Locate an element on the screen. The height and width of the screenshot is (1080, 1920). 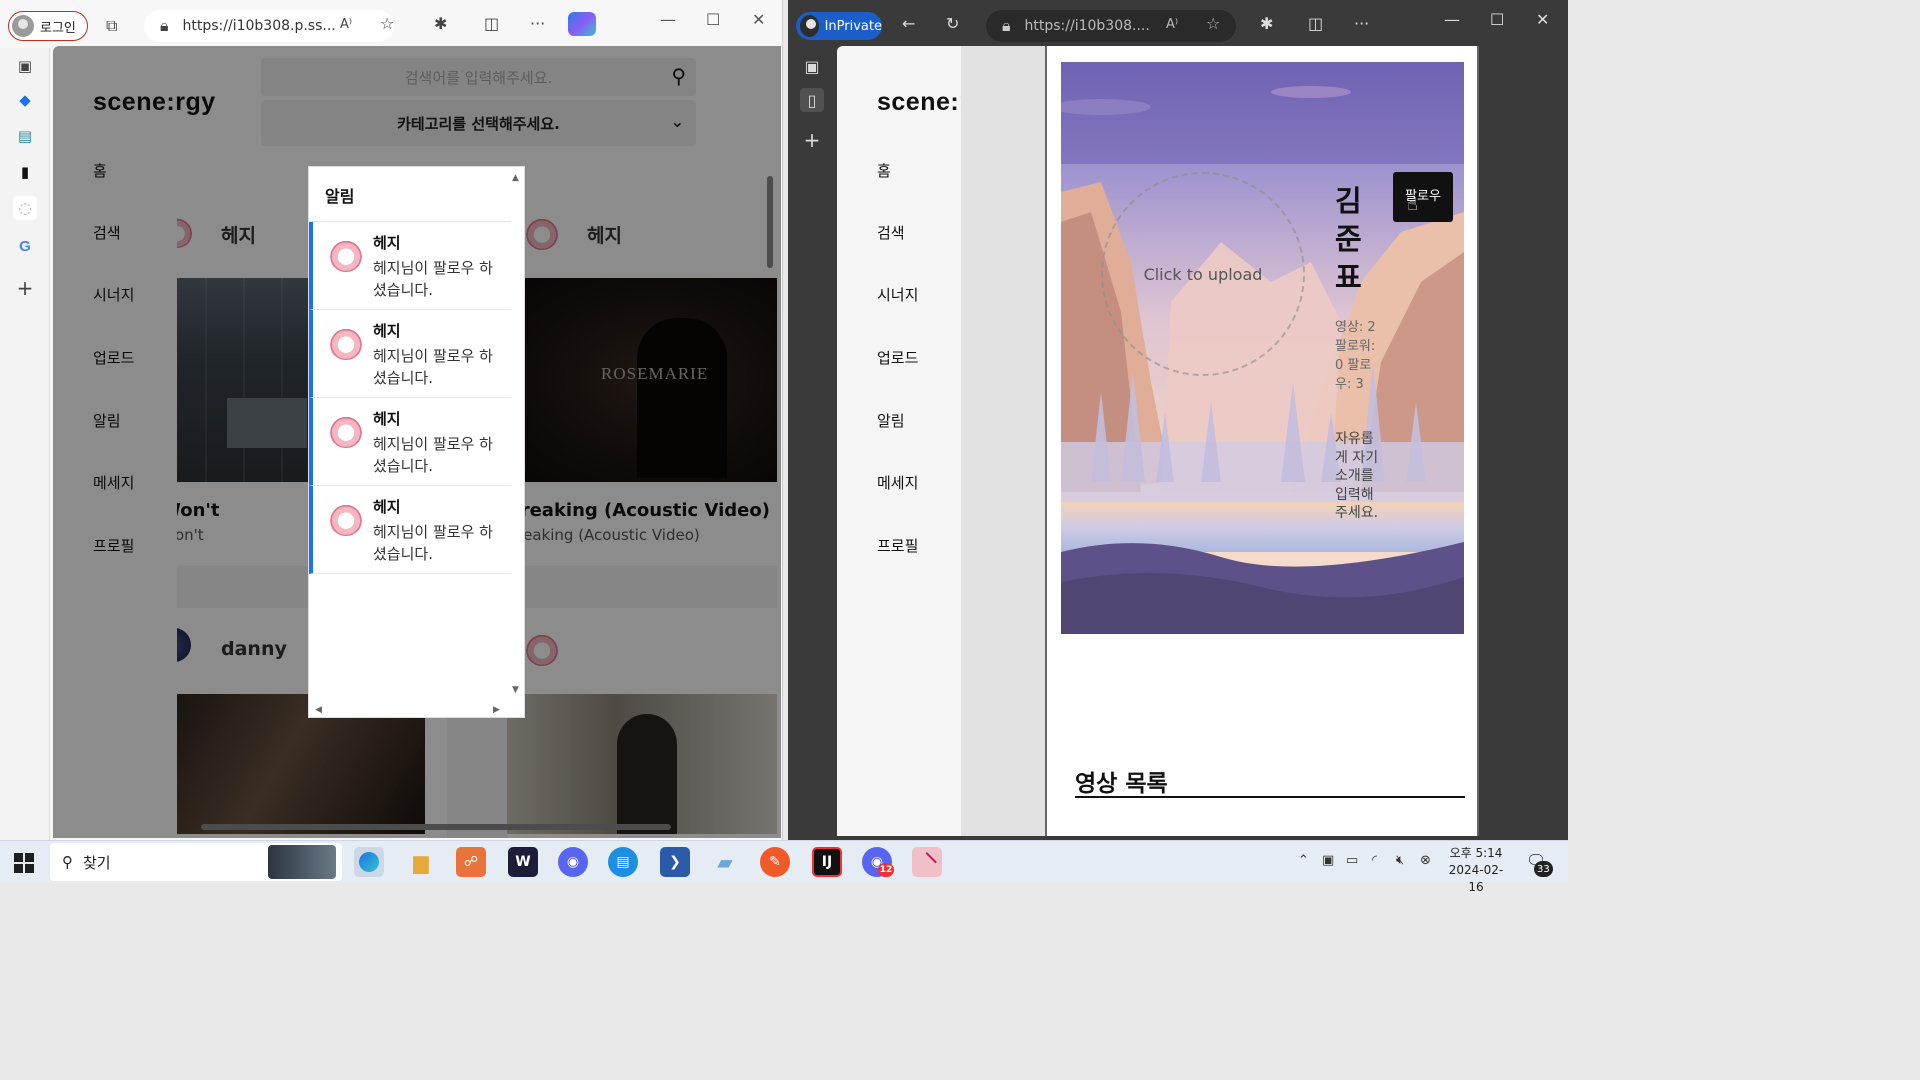
scroll-left-icon: ◀ is located at coordinates (318, 710).